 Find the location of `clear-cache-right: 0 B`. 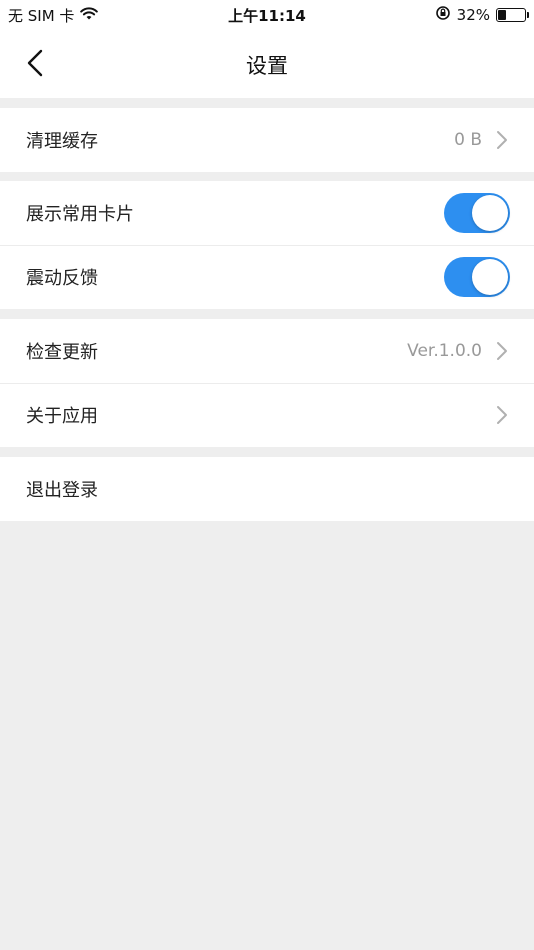

clear-cache-right: 0 B is located at coordinates (481, 140).